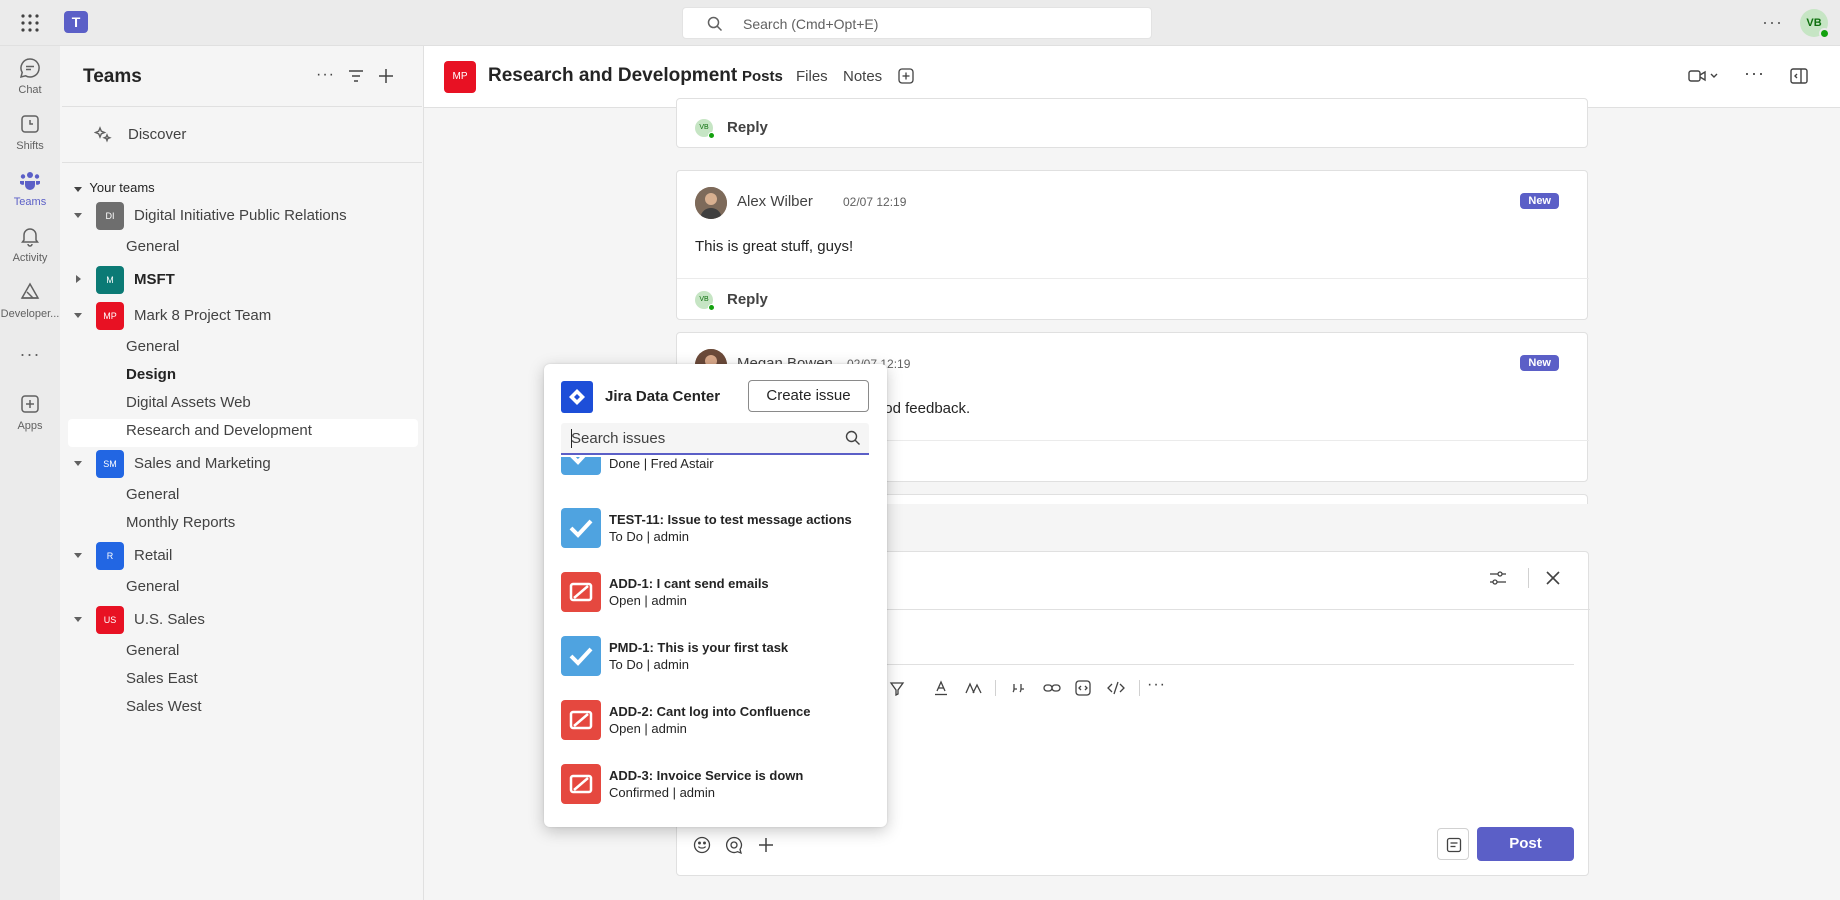  Describe the element at coordinates (897, 688) in the screenshot. I see `highlight-icon` at that location.